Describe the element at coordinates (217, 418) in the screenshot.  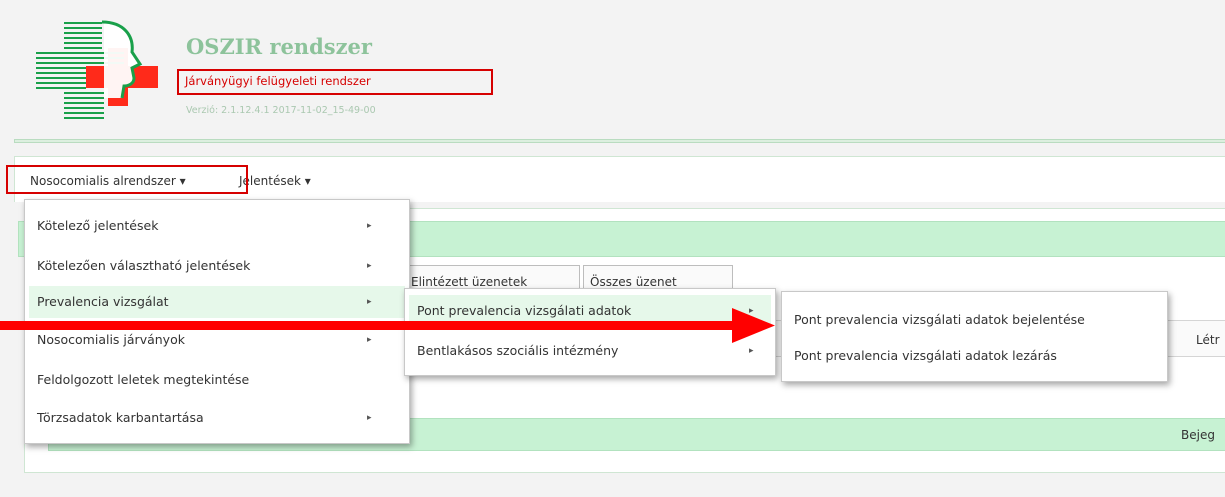
I see `menu-item-torzsadatok-karbantartasa: Törzsadatok karbantartása ▸` at that location.